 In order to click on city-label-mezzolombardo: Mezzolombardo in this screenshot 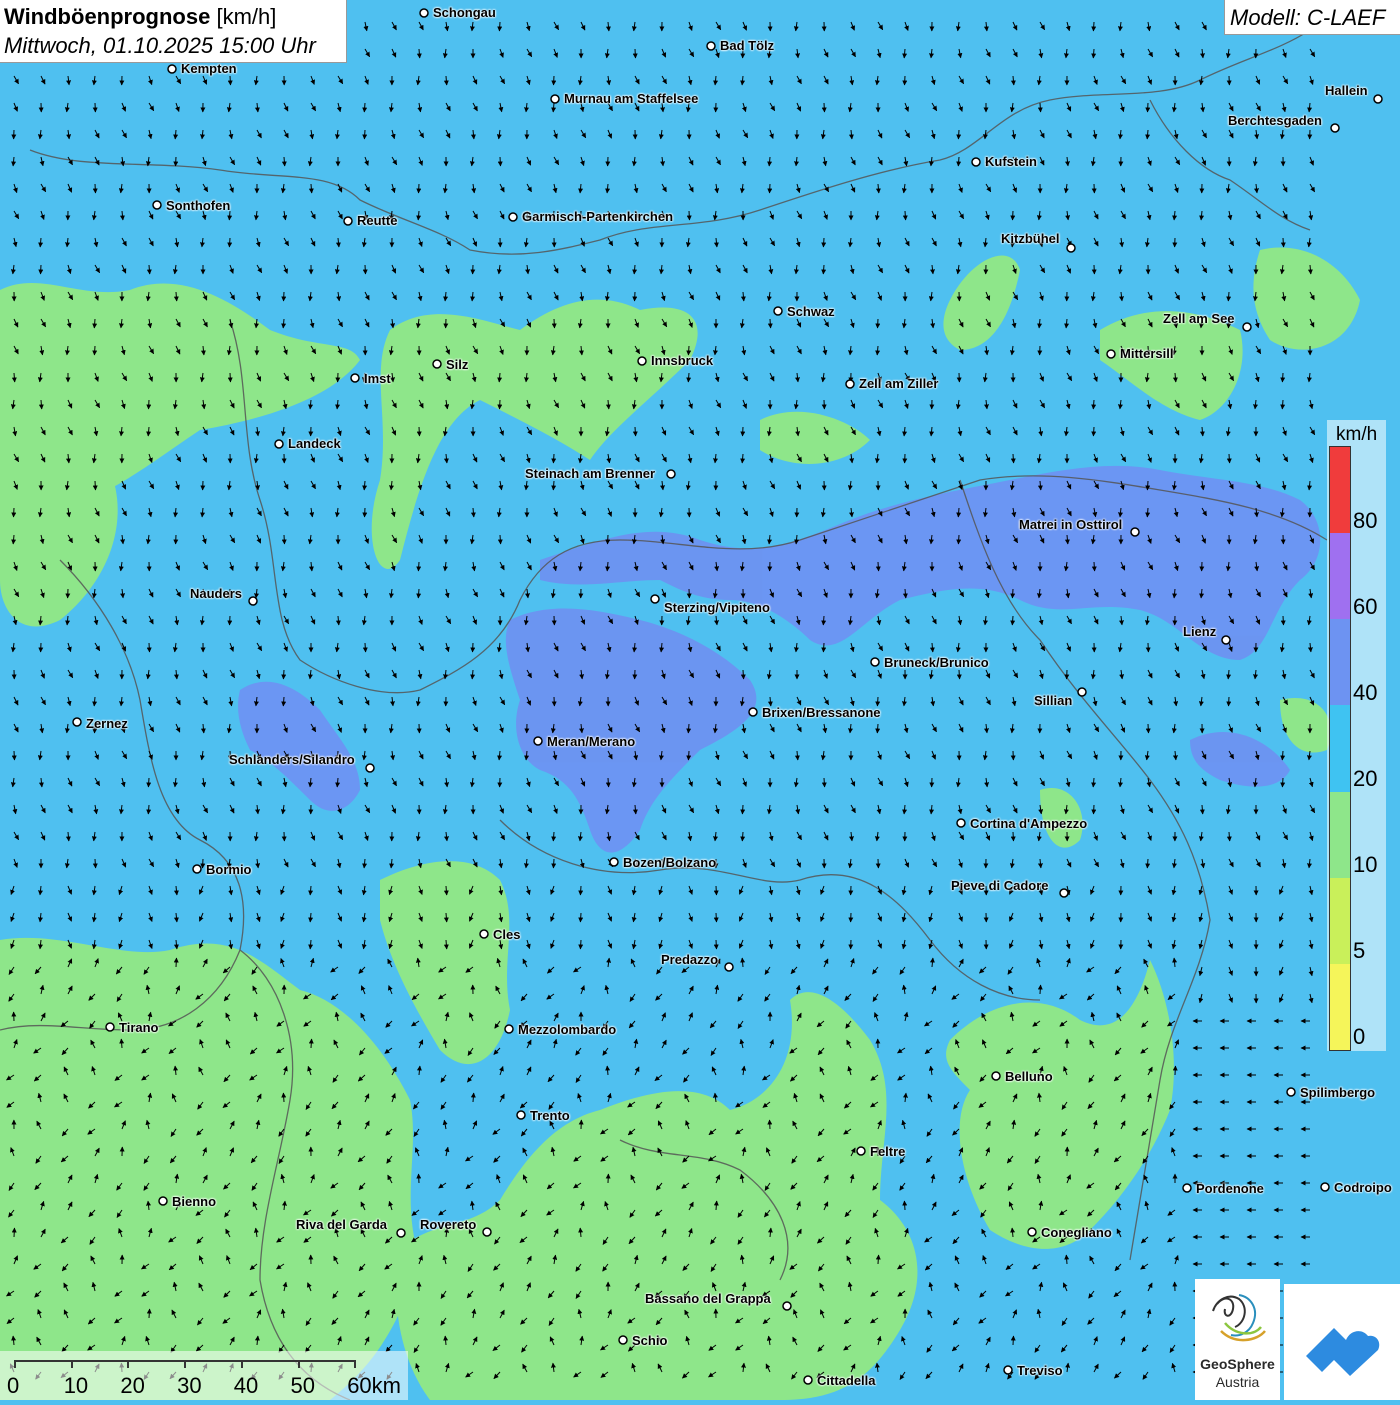, I will do `click(567, 1029)`.